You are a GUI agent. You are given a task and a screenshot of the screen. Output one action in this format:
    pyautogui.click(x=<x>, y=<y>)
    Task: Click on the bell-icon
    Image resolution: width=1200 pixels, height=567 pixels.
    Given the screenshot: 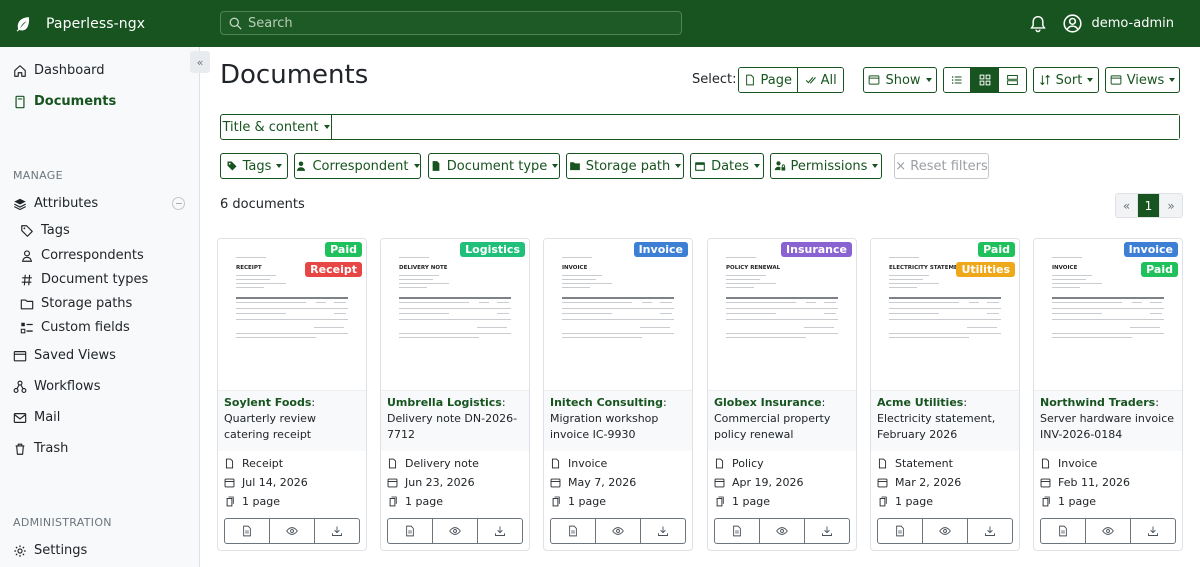 What is the action you would take?
    pyautogui.click(x=1038, y=24)
    